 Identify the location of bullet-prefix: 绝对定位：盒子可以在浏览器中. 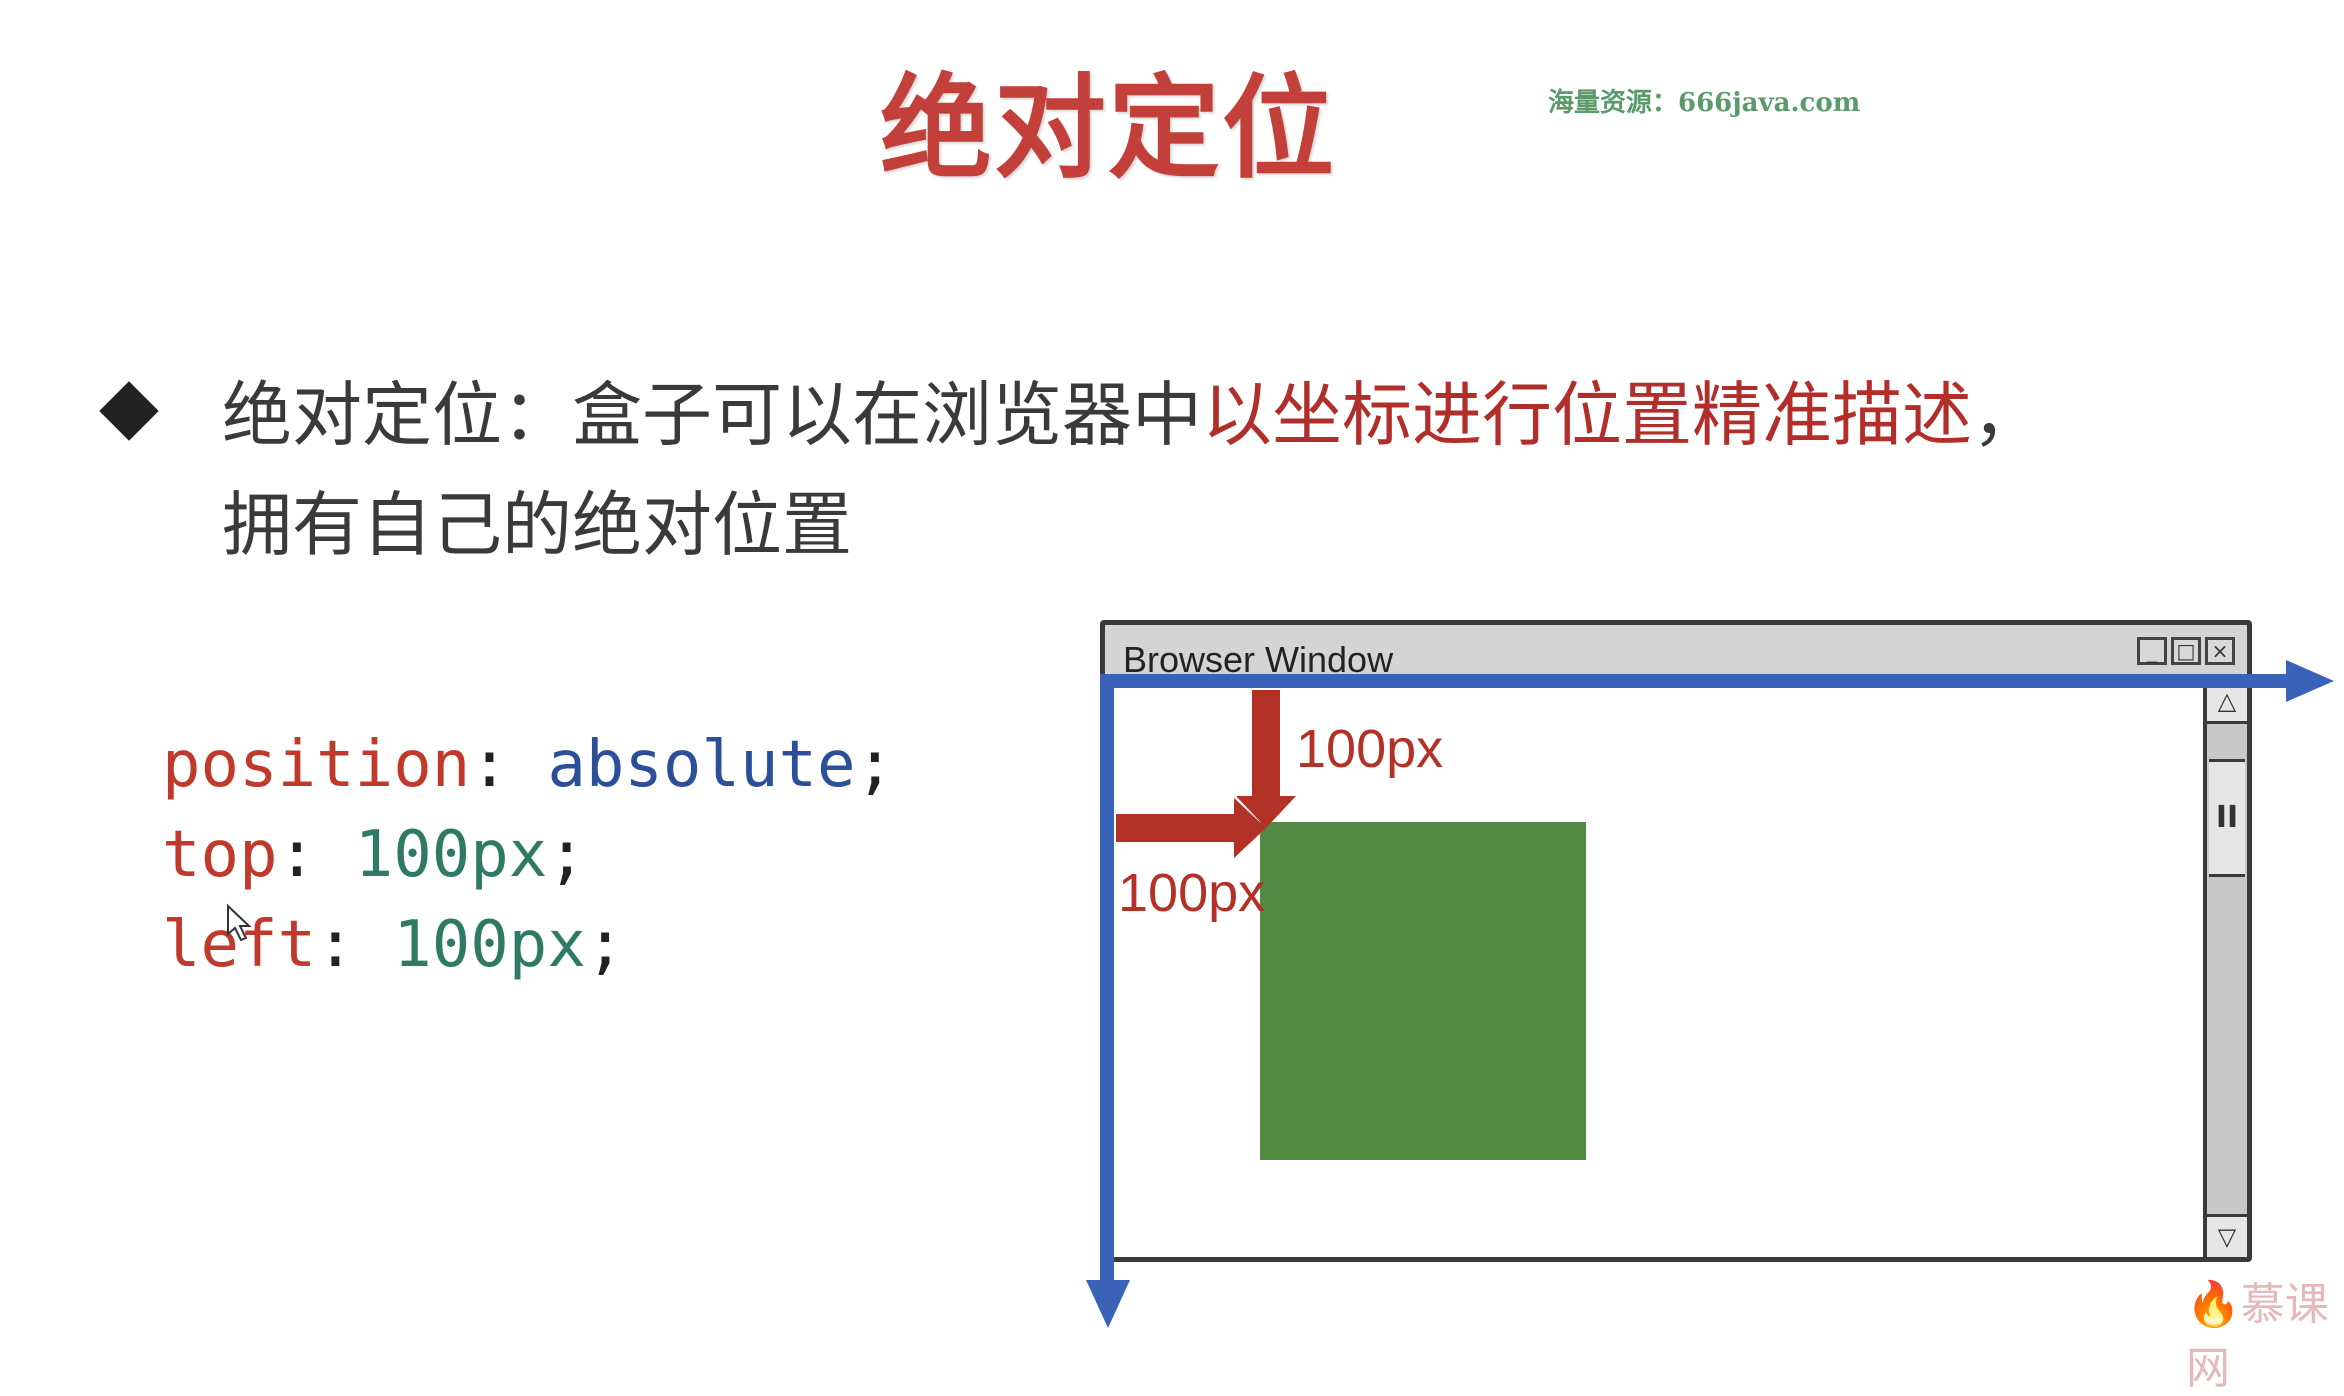
(712, 415).